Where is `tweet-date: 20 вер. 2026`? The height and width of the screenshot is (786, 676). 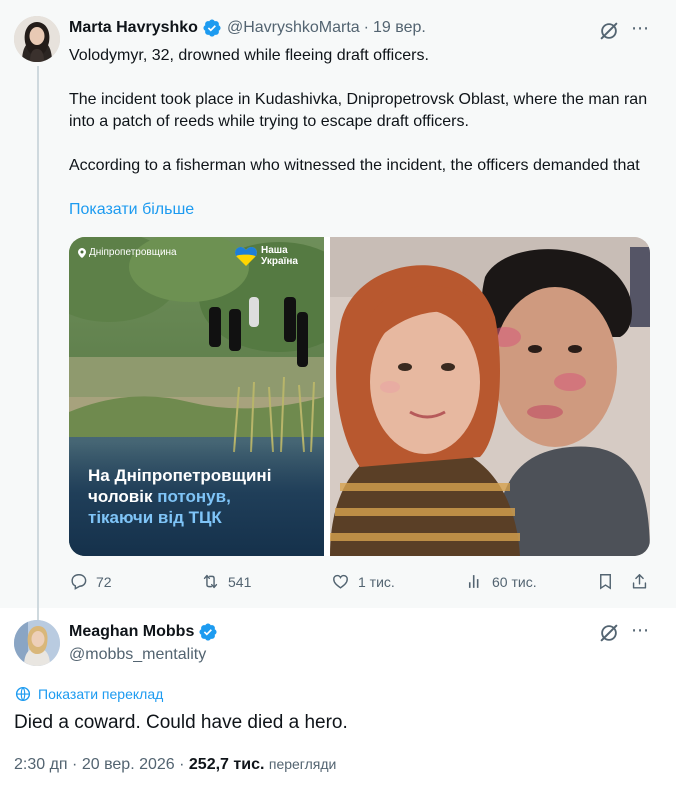 tweet-date: 20 вер. 2026 is located at coordinates (128, 764).